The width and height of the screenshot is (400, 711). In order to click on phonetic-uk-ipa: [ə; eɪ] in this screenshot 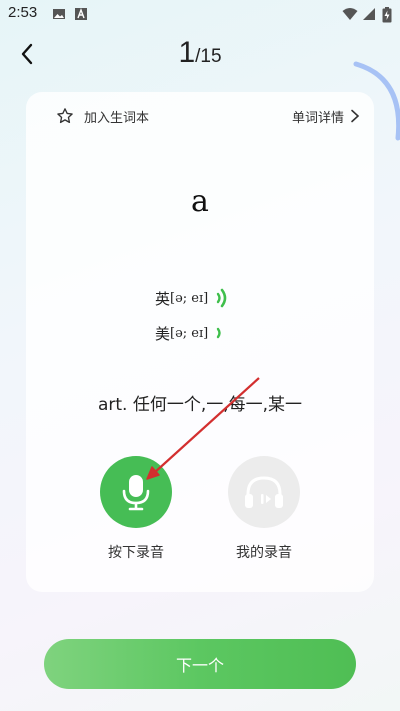, I will do `click(189, 298)`.